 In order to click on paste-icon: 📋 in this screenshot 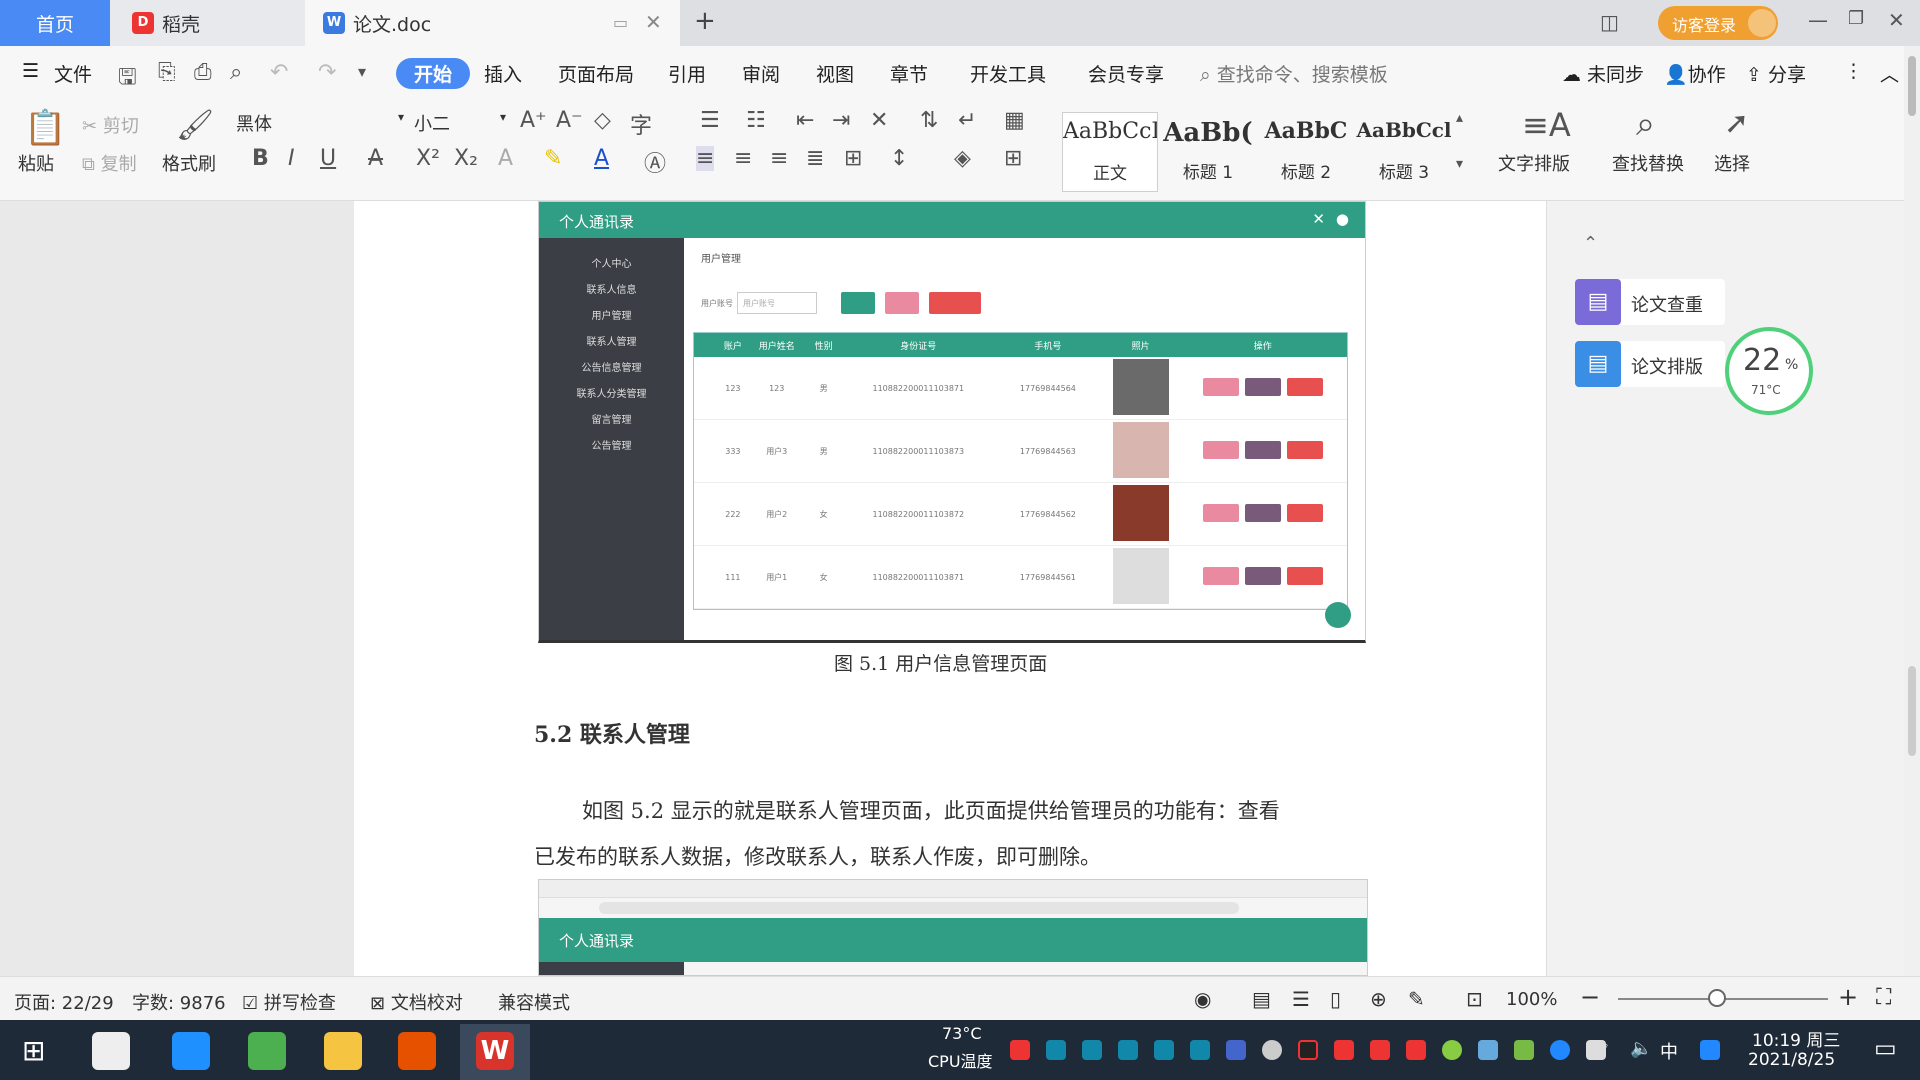, I will do `click(45, 128)`.